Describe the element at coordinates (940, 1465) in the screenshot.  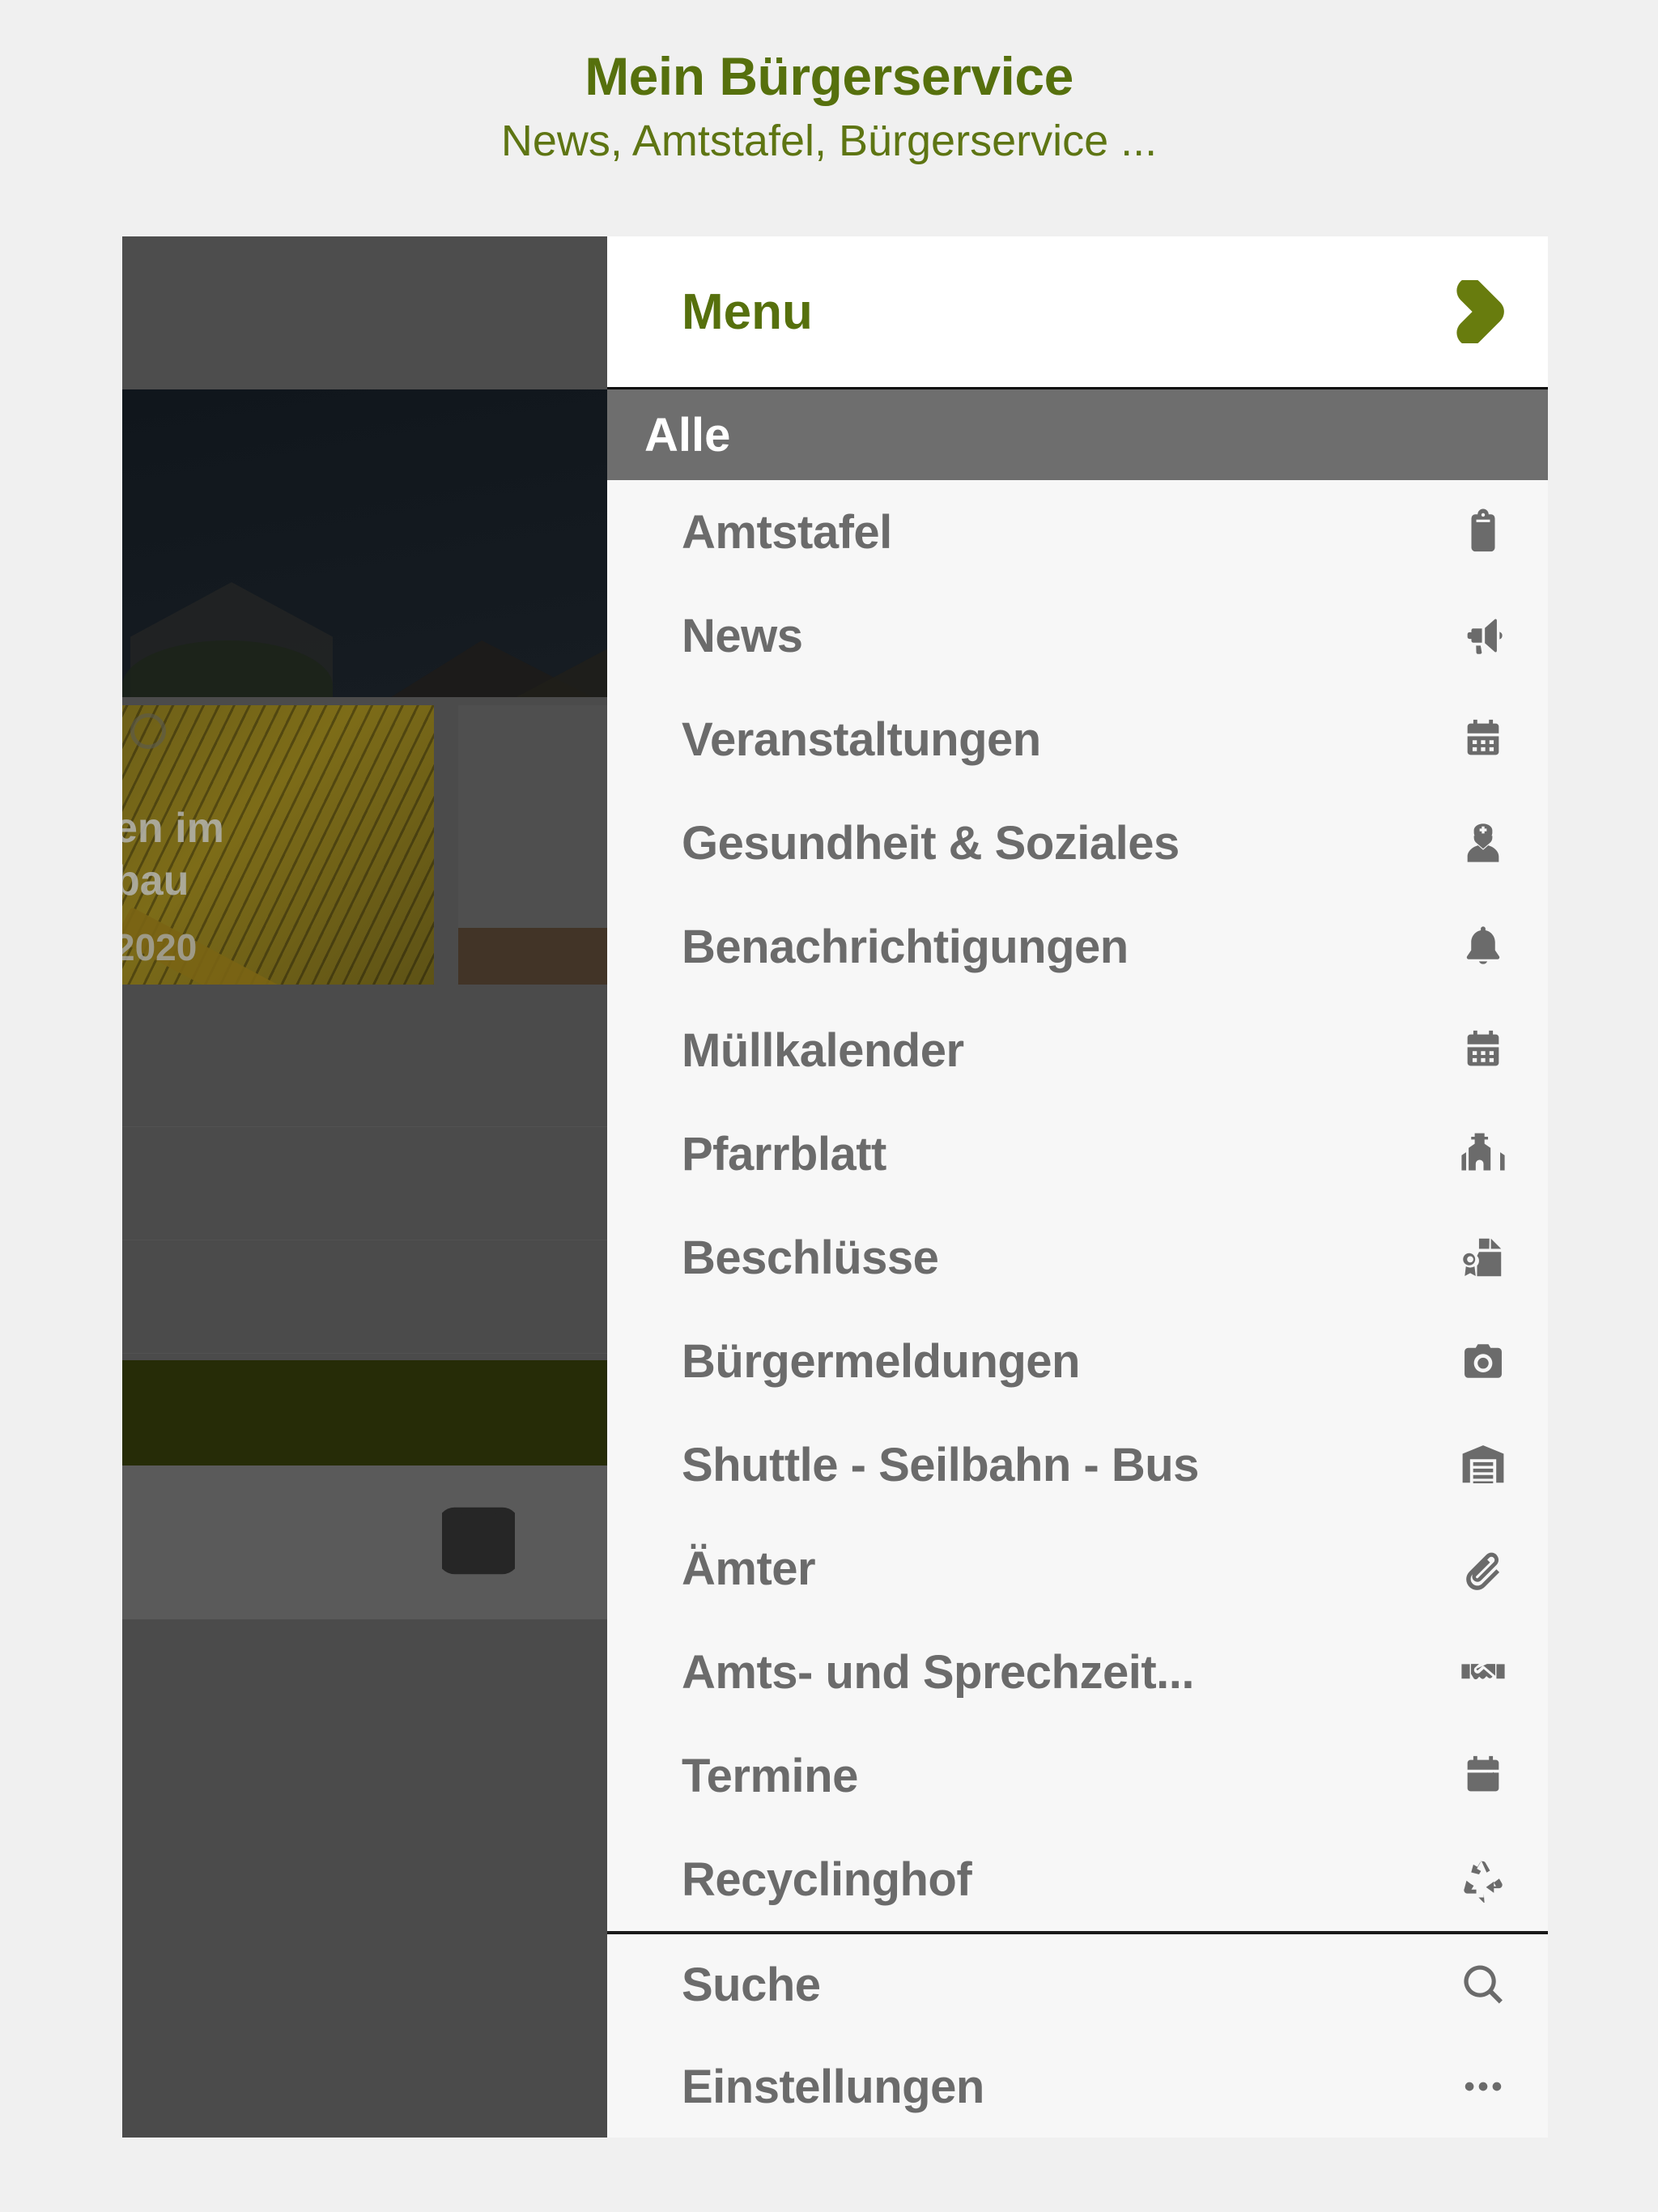
I see `menu-item-label: Shuttle - Seilbahn - Bus` at that location.